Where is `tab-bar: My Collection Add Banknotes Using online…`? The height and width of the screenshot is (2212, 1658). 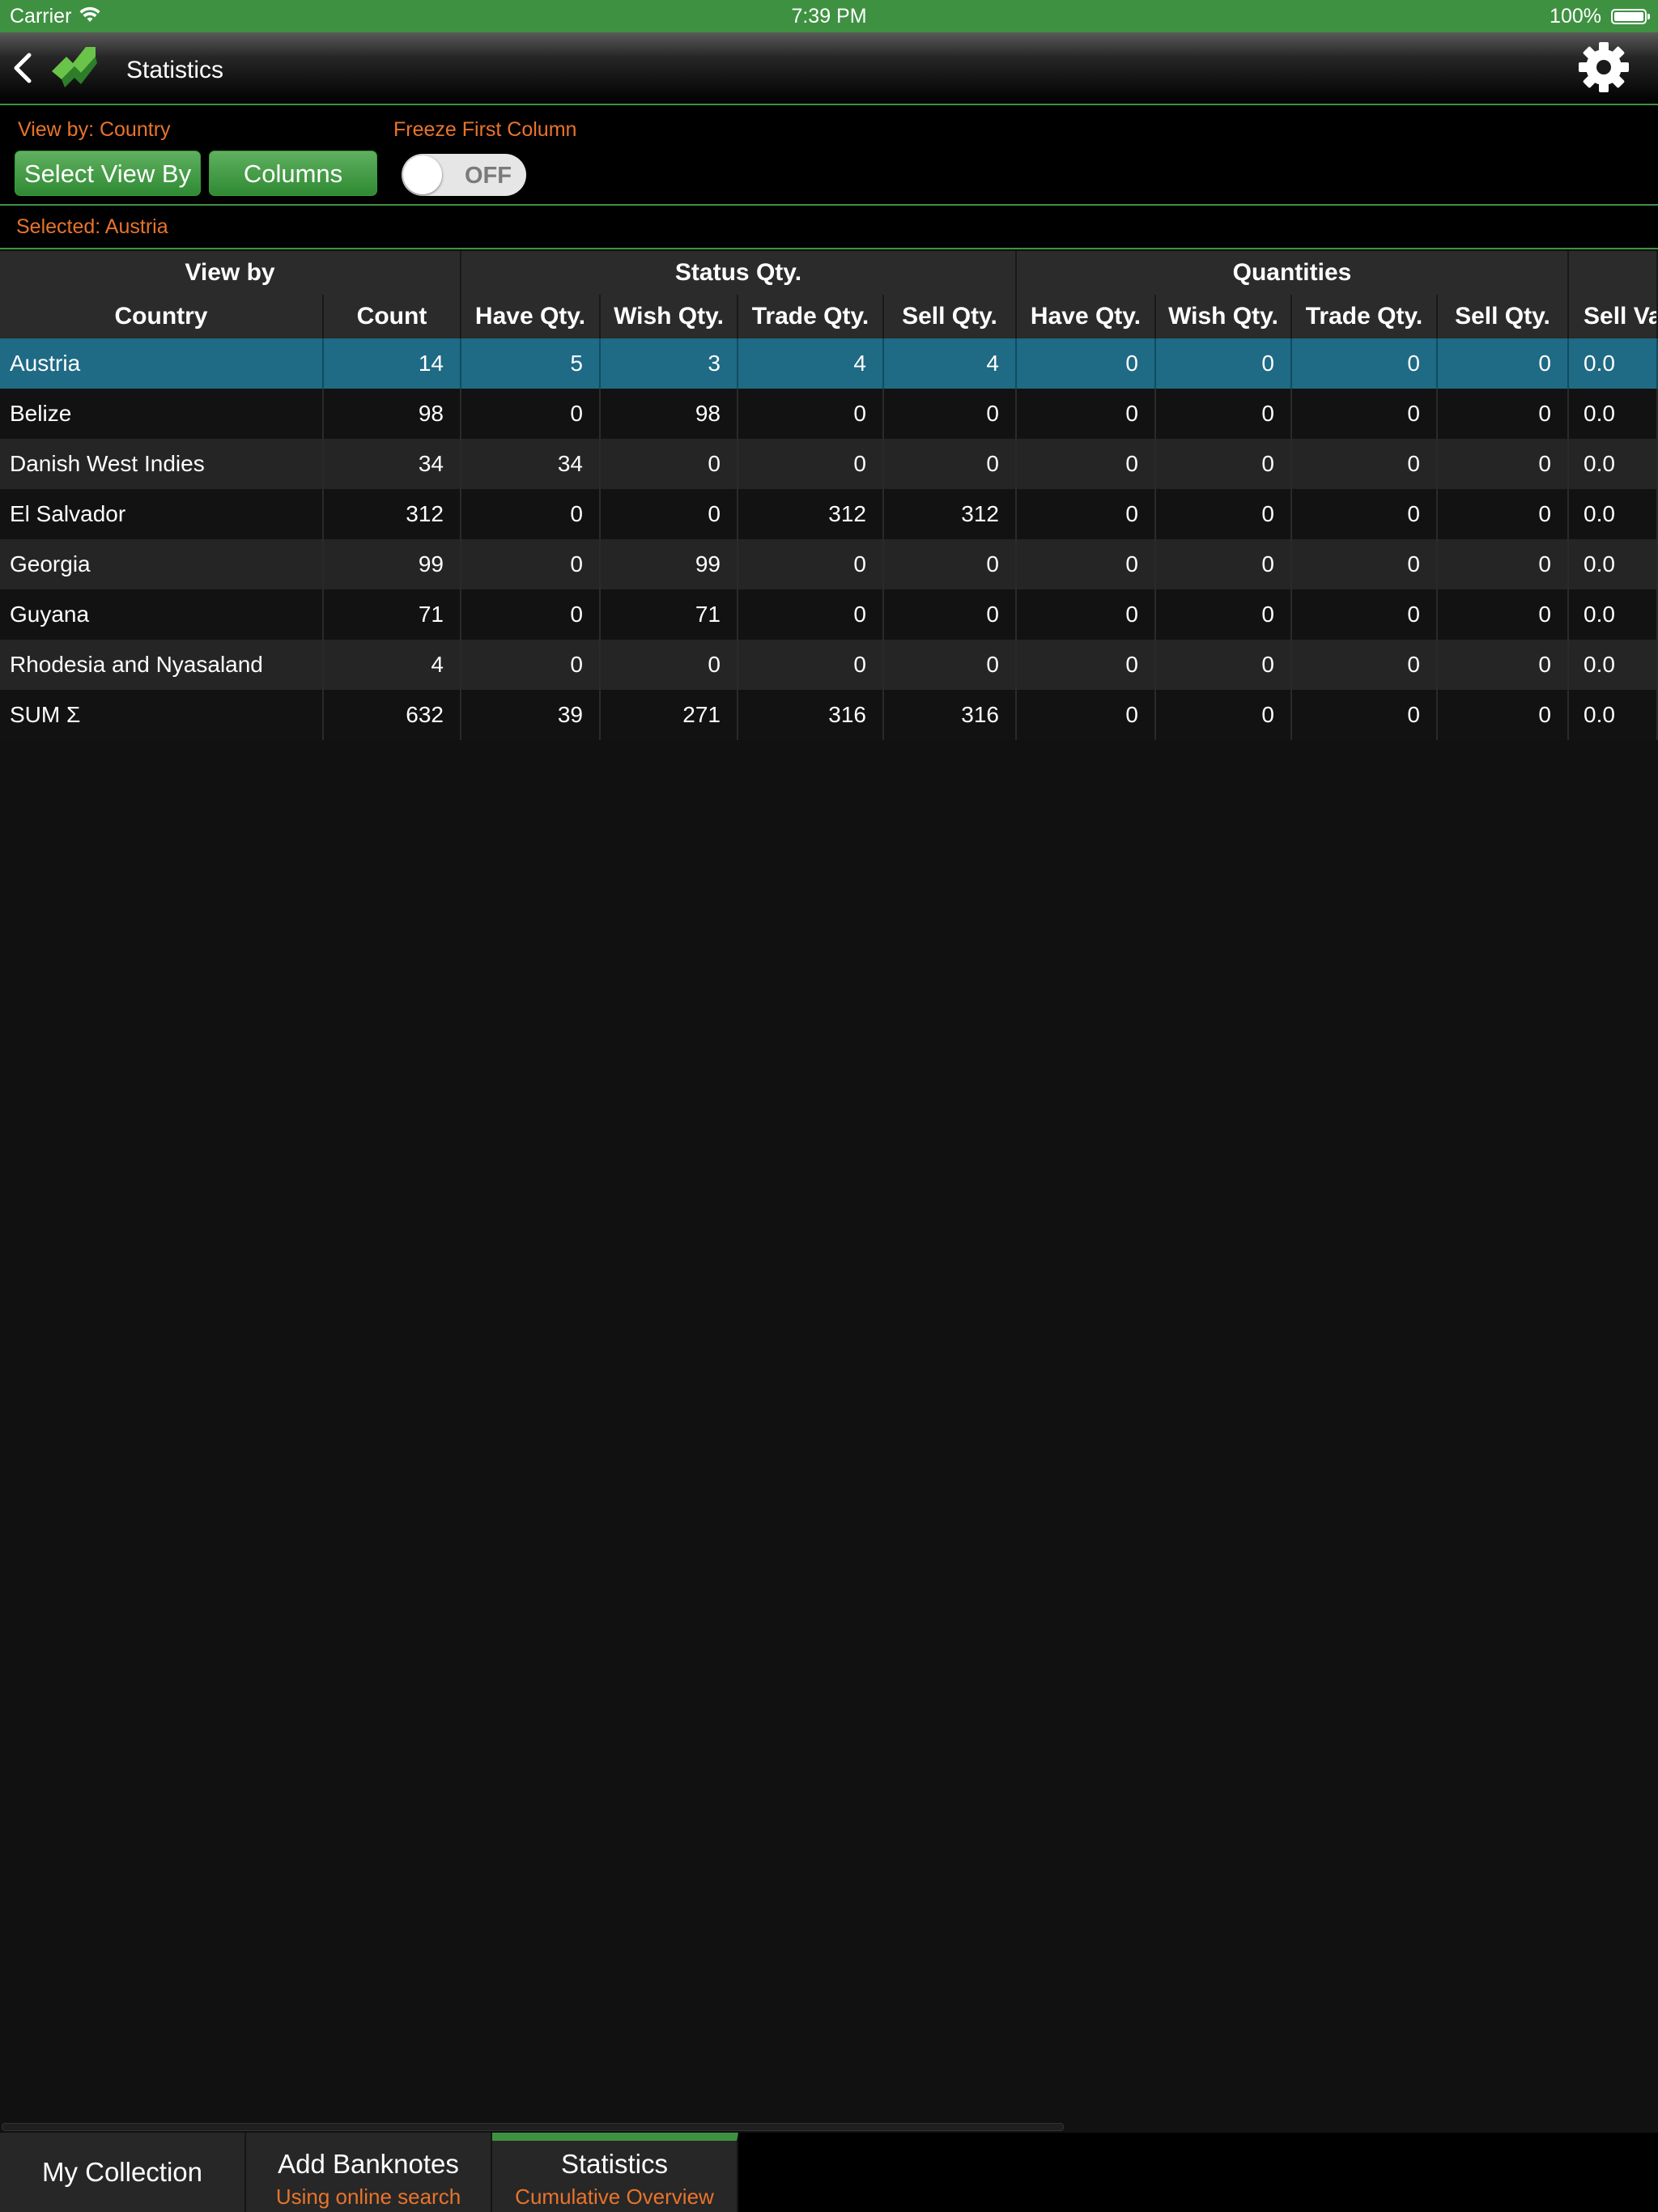 tab-bar: My Collection Add Banknotes Using online… is located at coordinates (829, 2172).